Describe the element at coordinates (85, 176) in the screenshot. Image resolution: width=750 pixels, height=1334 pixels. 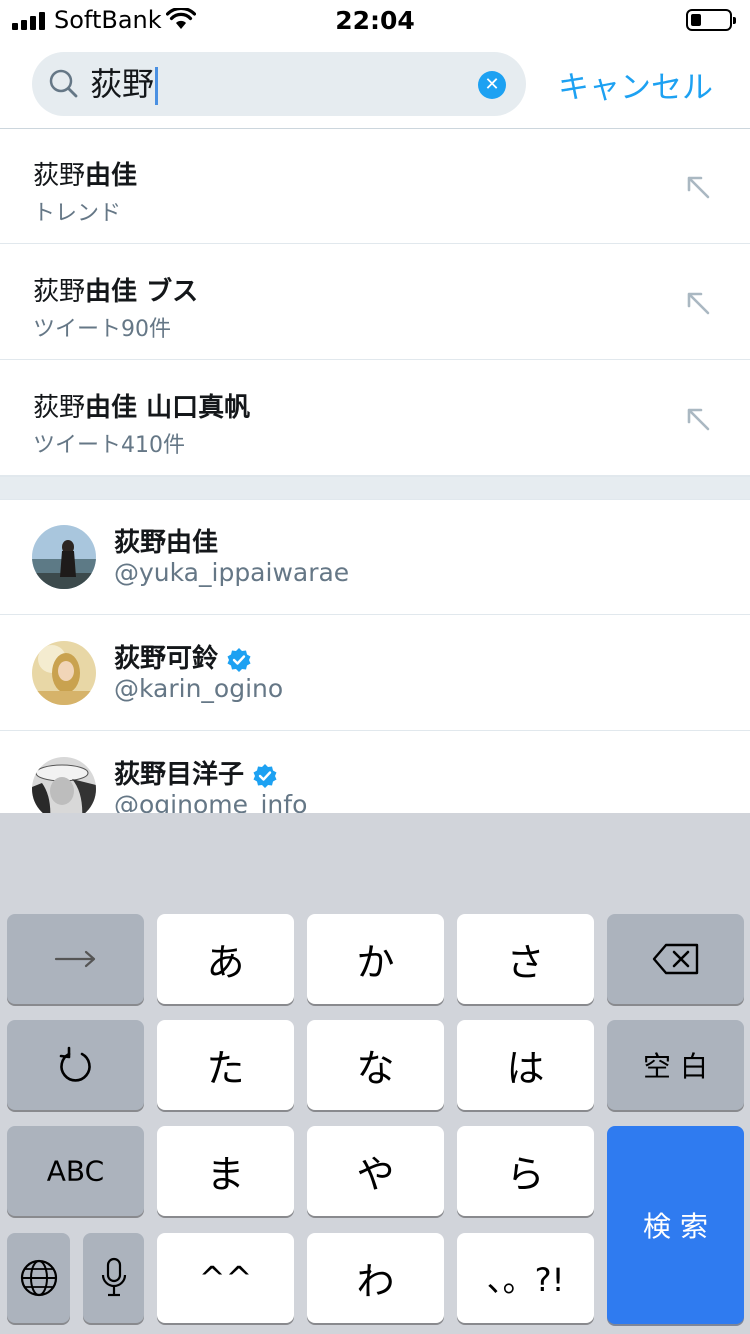
I see `suggestion-text: 荻野由佳` at that location.